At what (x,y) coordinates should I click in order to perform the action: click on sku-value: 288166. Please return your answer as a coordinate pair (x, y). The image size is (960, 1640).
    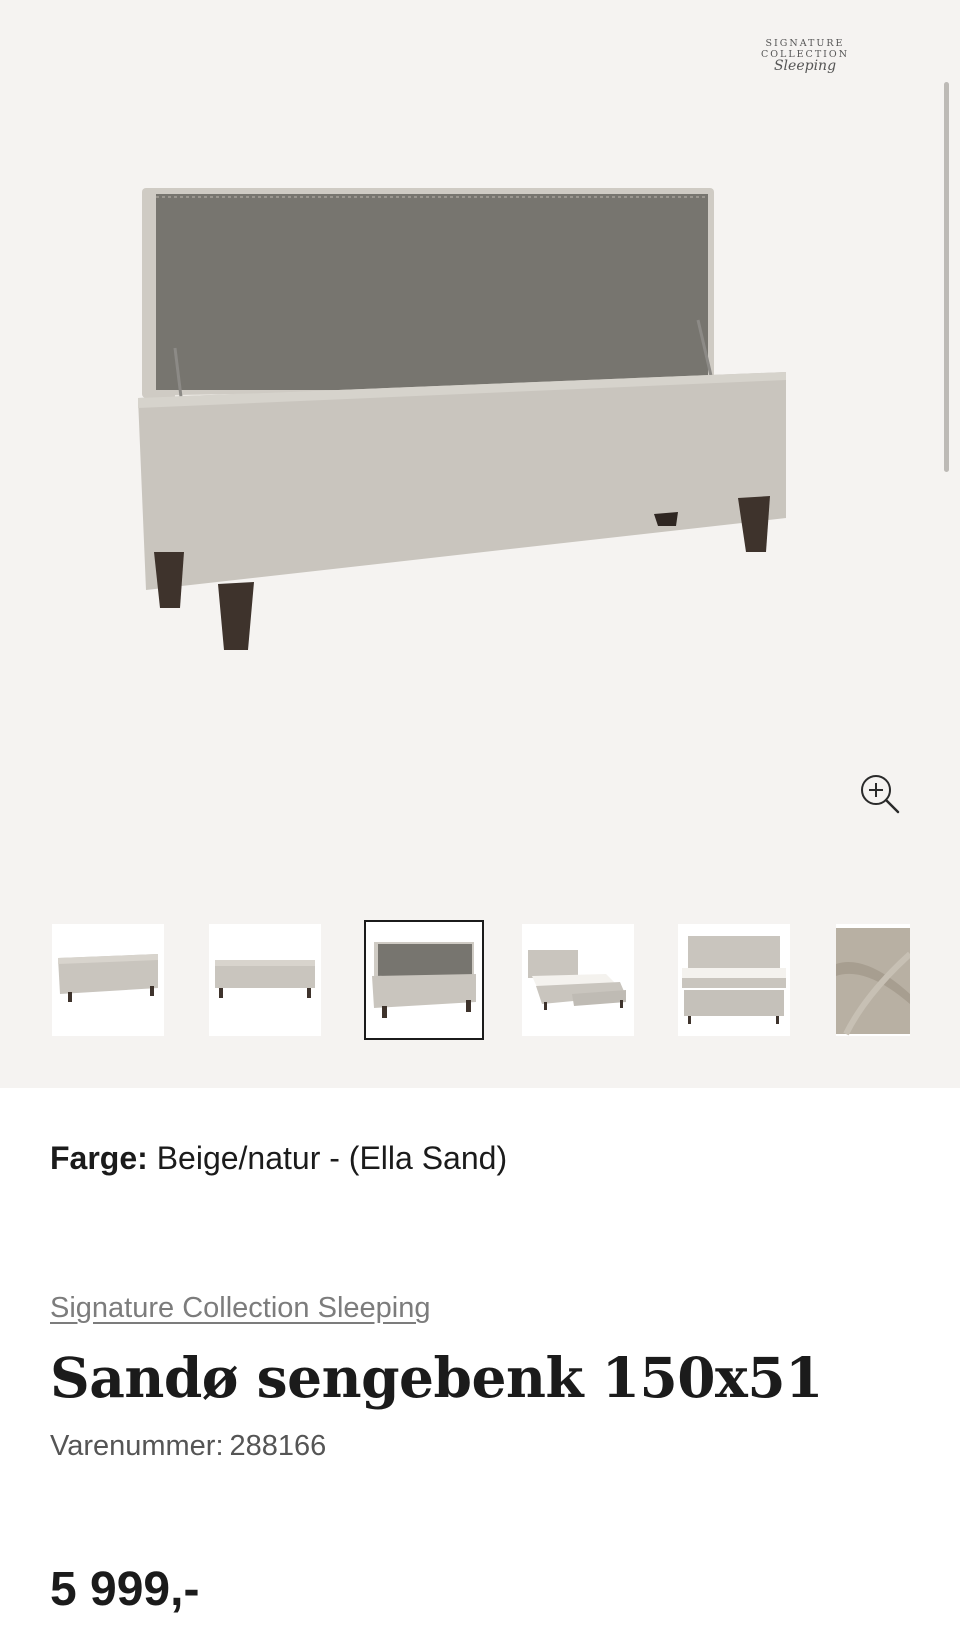
    Looking at the image, I should click on (278, 1446).